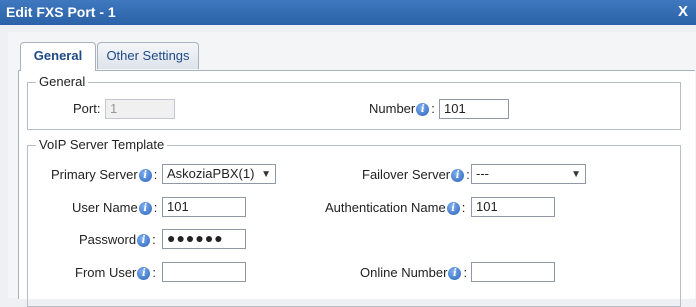  Describe the element at coordinates (145, 208) in the screenshot. I see `user-name-info-icon: i` at that location.